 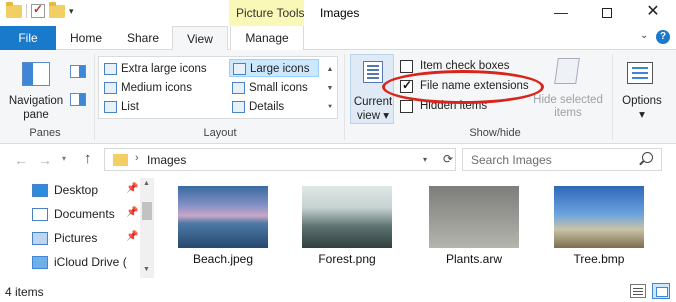 What do you see at coordinates (146, 183) in the screenshot?
I see `scroll-up-icon: ▲` at bounding box center [146, 183].